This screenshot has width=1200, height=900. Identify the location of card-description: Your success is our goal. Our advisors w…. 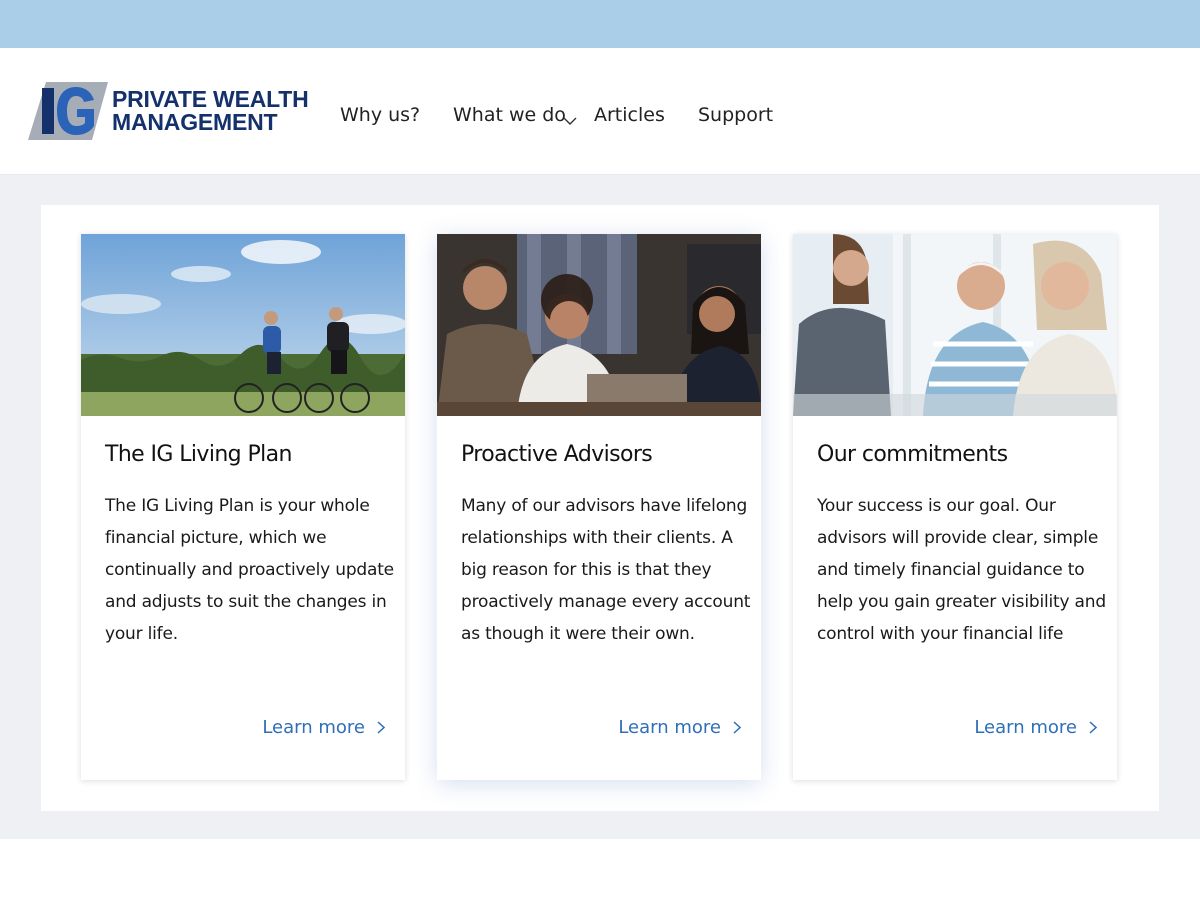
(961, 570).